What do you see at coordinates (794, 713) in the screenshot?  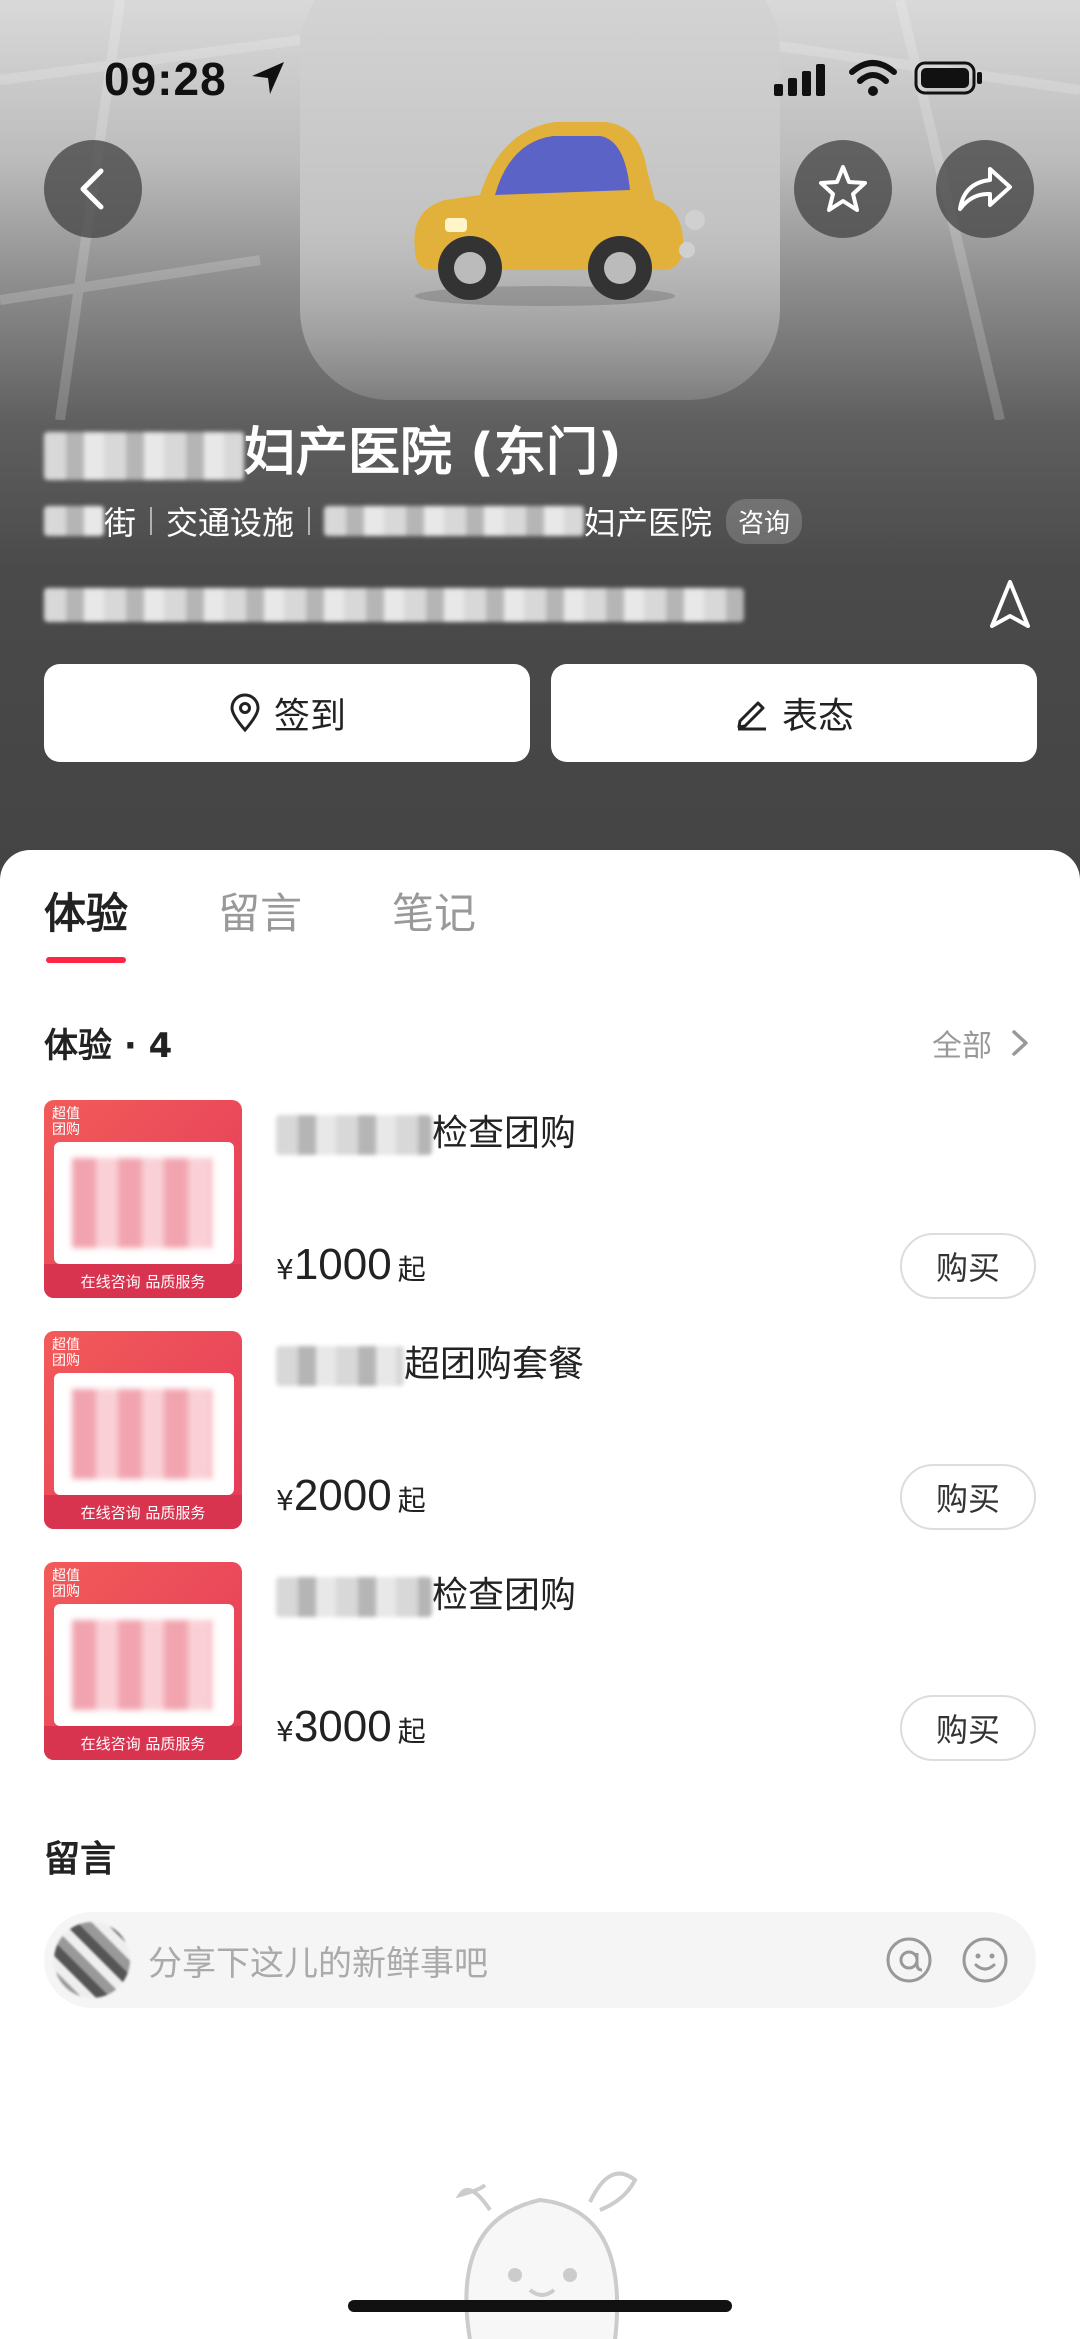 I see `opinion-button: 表态` at bounding box center [794, 713].